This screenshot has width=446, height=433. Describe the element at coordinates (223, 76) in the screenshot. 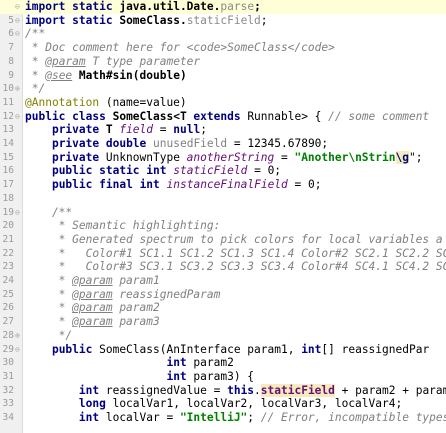

I see `code-line: 9 * @see Math#sin(double)` at that location.